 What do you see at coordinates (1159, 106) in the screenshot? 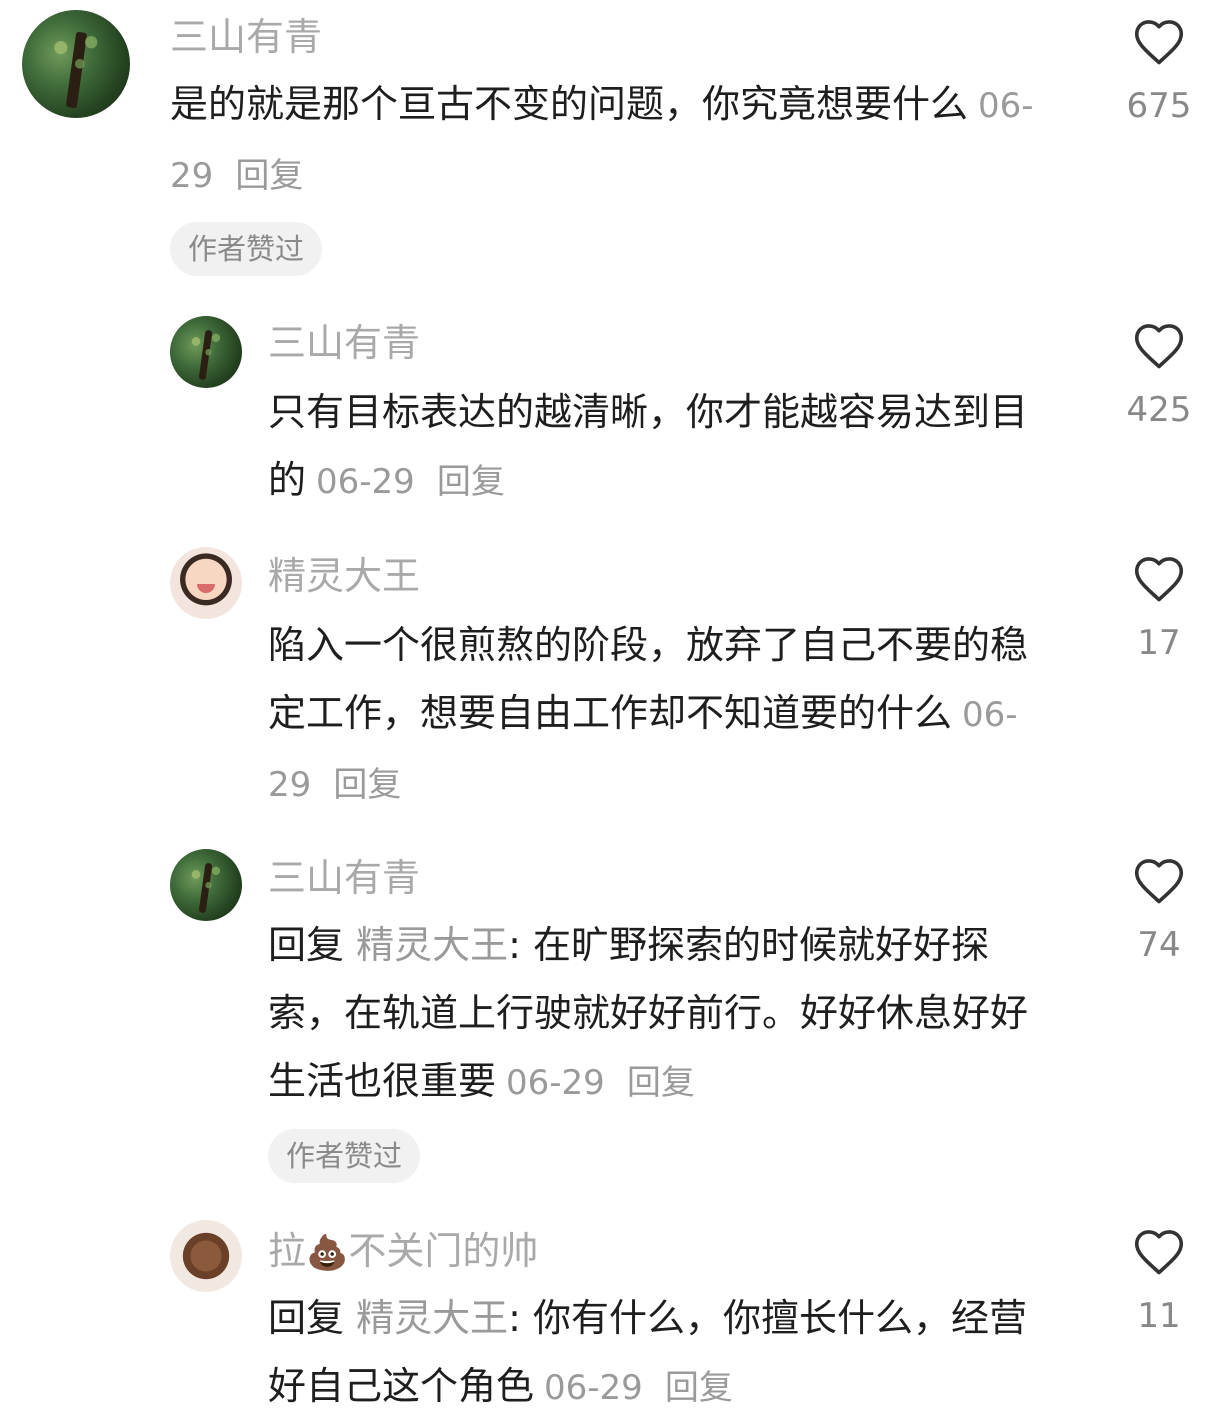
I see `like-count: 675` at bounding box center [1159, 106].